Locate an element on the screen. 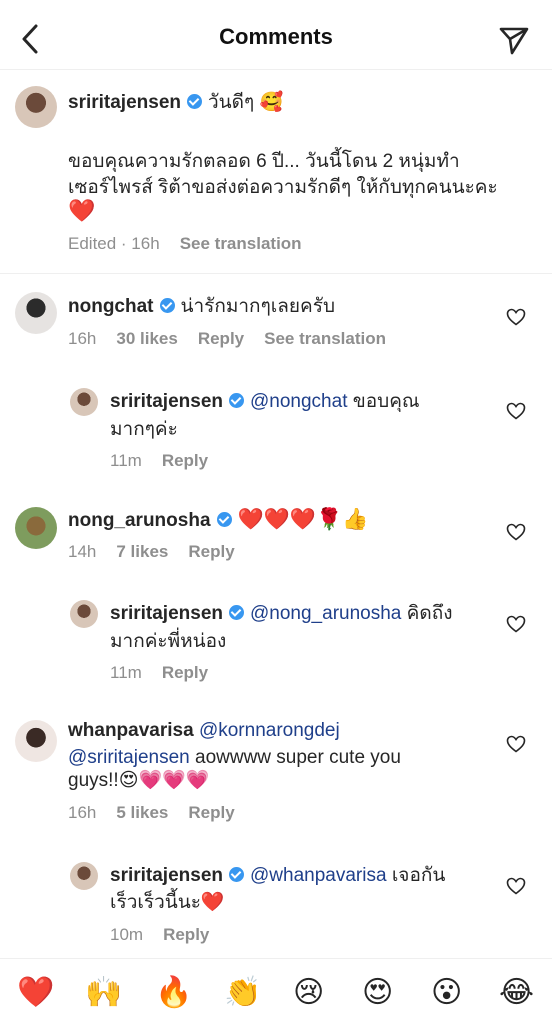  comment-line: sriritajensen @nong_arunosha คิดถึง is located at coordinates (281, 613).